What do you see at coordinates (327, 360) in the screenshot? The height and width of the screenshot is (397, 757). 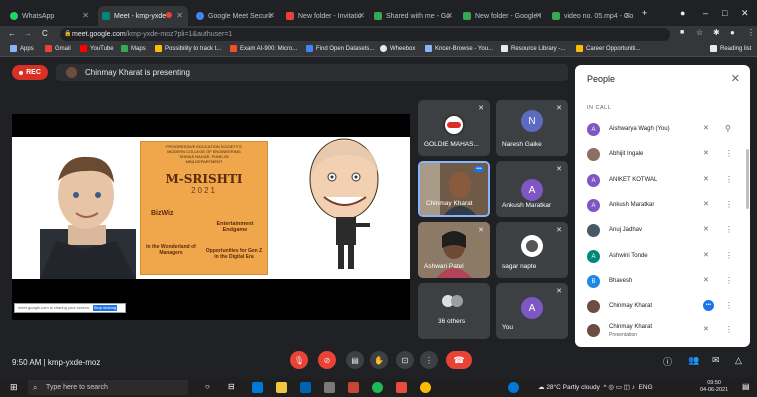 I see `camera-toggle-button: ⊘` at bounding box center [327, 360].